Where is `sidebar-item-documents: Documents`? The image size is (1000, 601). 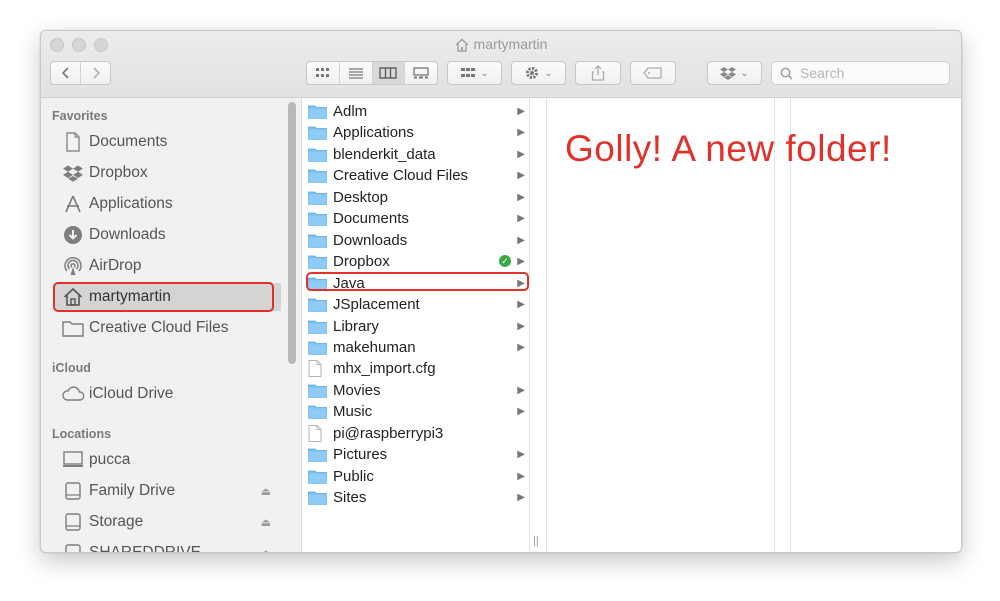
sidebar-item-documents: Documents is located at coordinates (168, 142).